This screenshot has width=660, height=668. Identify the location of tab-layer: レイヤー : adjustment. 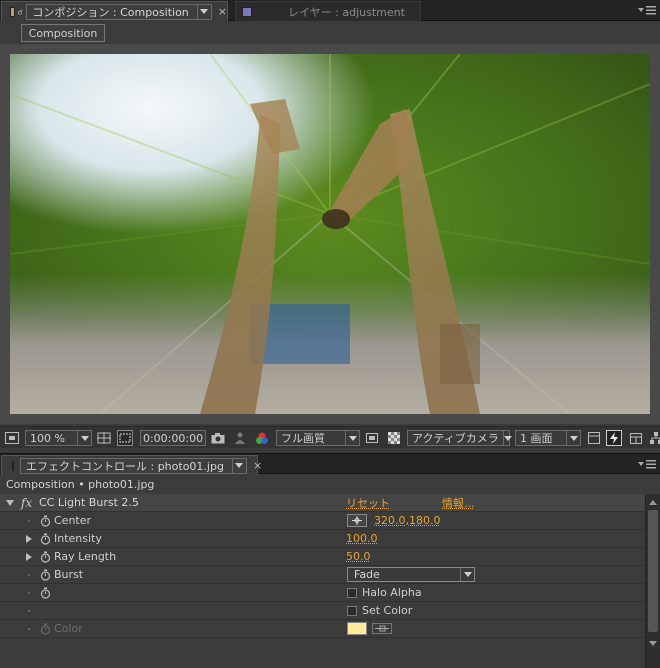
(328, 11).